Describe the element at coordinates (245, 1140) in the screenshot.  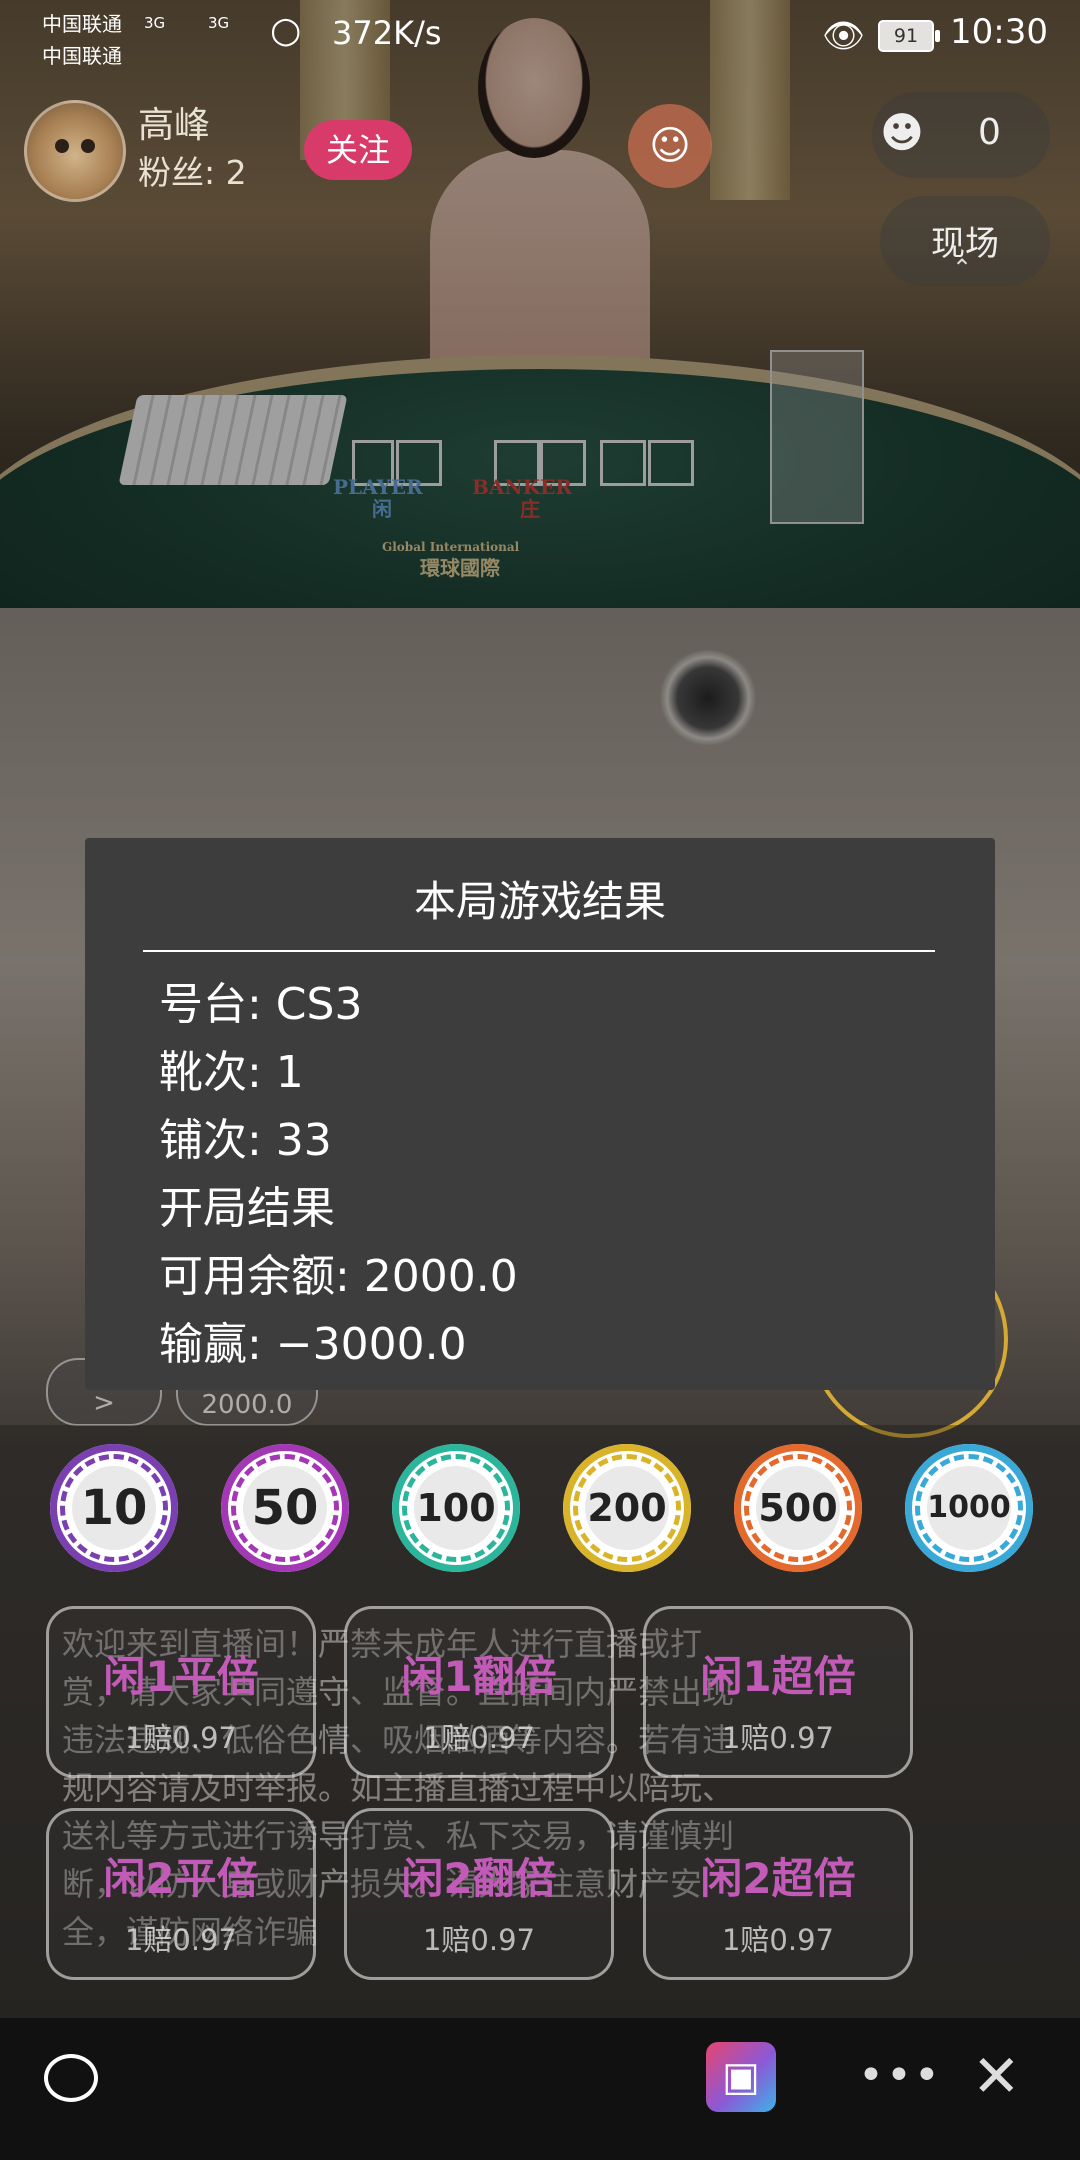
I see `round-number: 铺次: 33` at that location.